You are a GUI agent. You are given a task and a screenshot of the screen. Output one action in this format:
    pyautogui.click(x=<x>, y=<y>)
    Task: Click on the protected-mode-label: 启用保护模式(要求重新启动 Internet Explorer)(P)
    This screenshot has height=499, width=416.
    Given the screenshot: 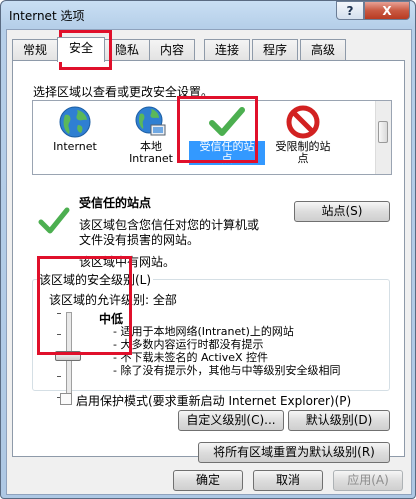 What is the action you would take?
    pyautogui.click(x=214, y=401)
    